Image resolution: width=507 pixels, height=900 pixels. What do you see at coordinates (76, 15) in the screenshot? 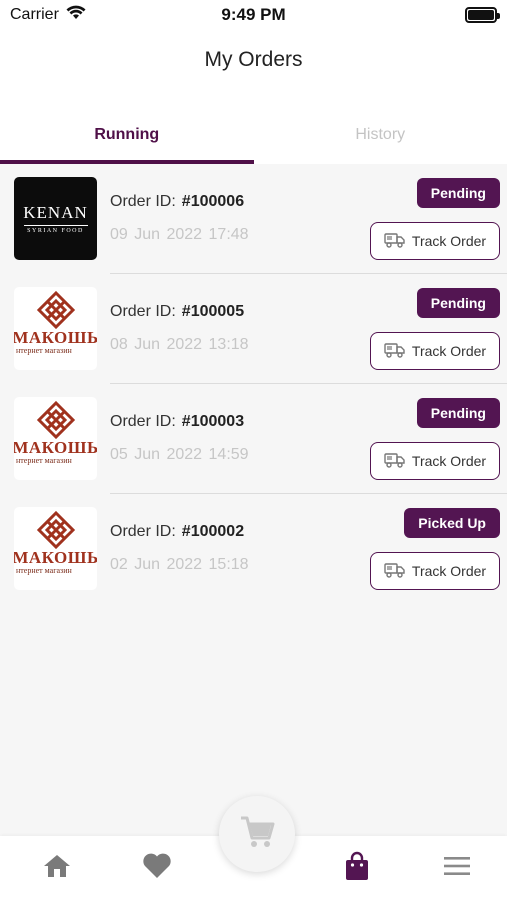
I see `wifi-icon` at bounding box center [76, 15].